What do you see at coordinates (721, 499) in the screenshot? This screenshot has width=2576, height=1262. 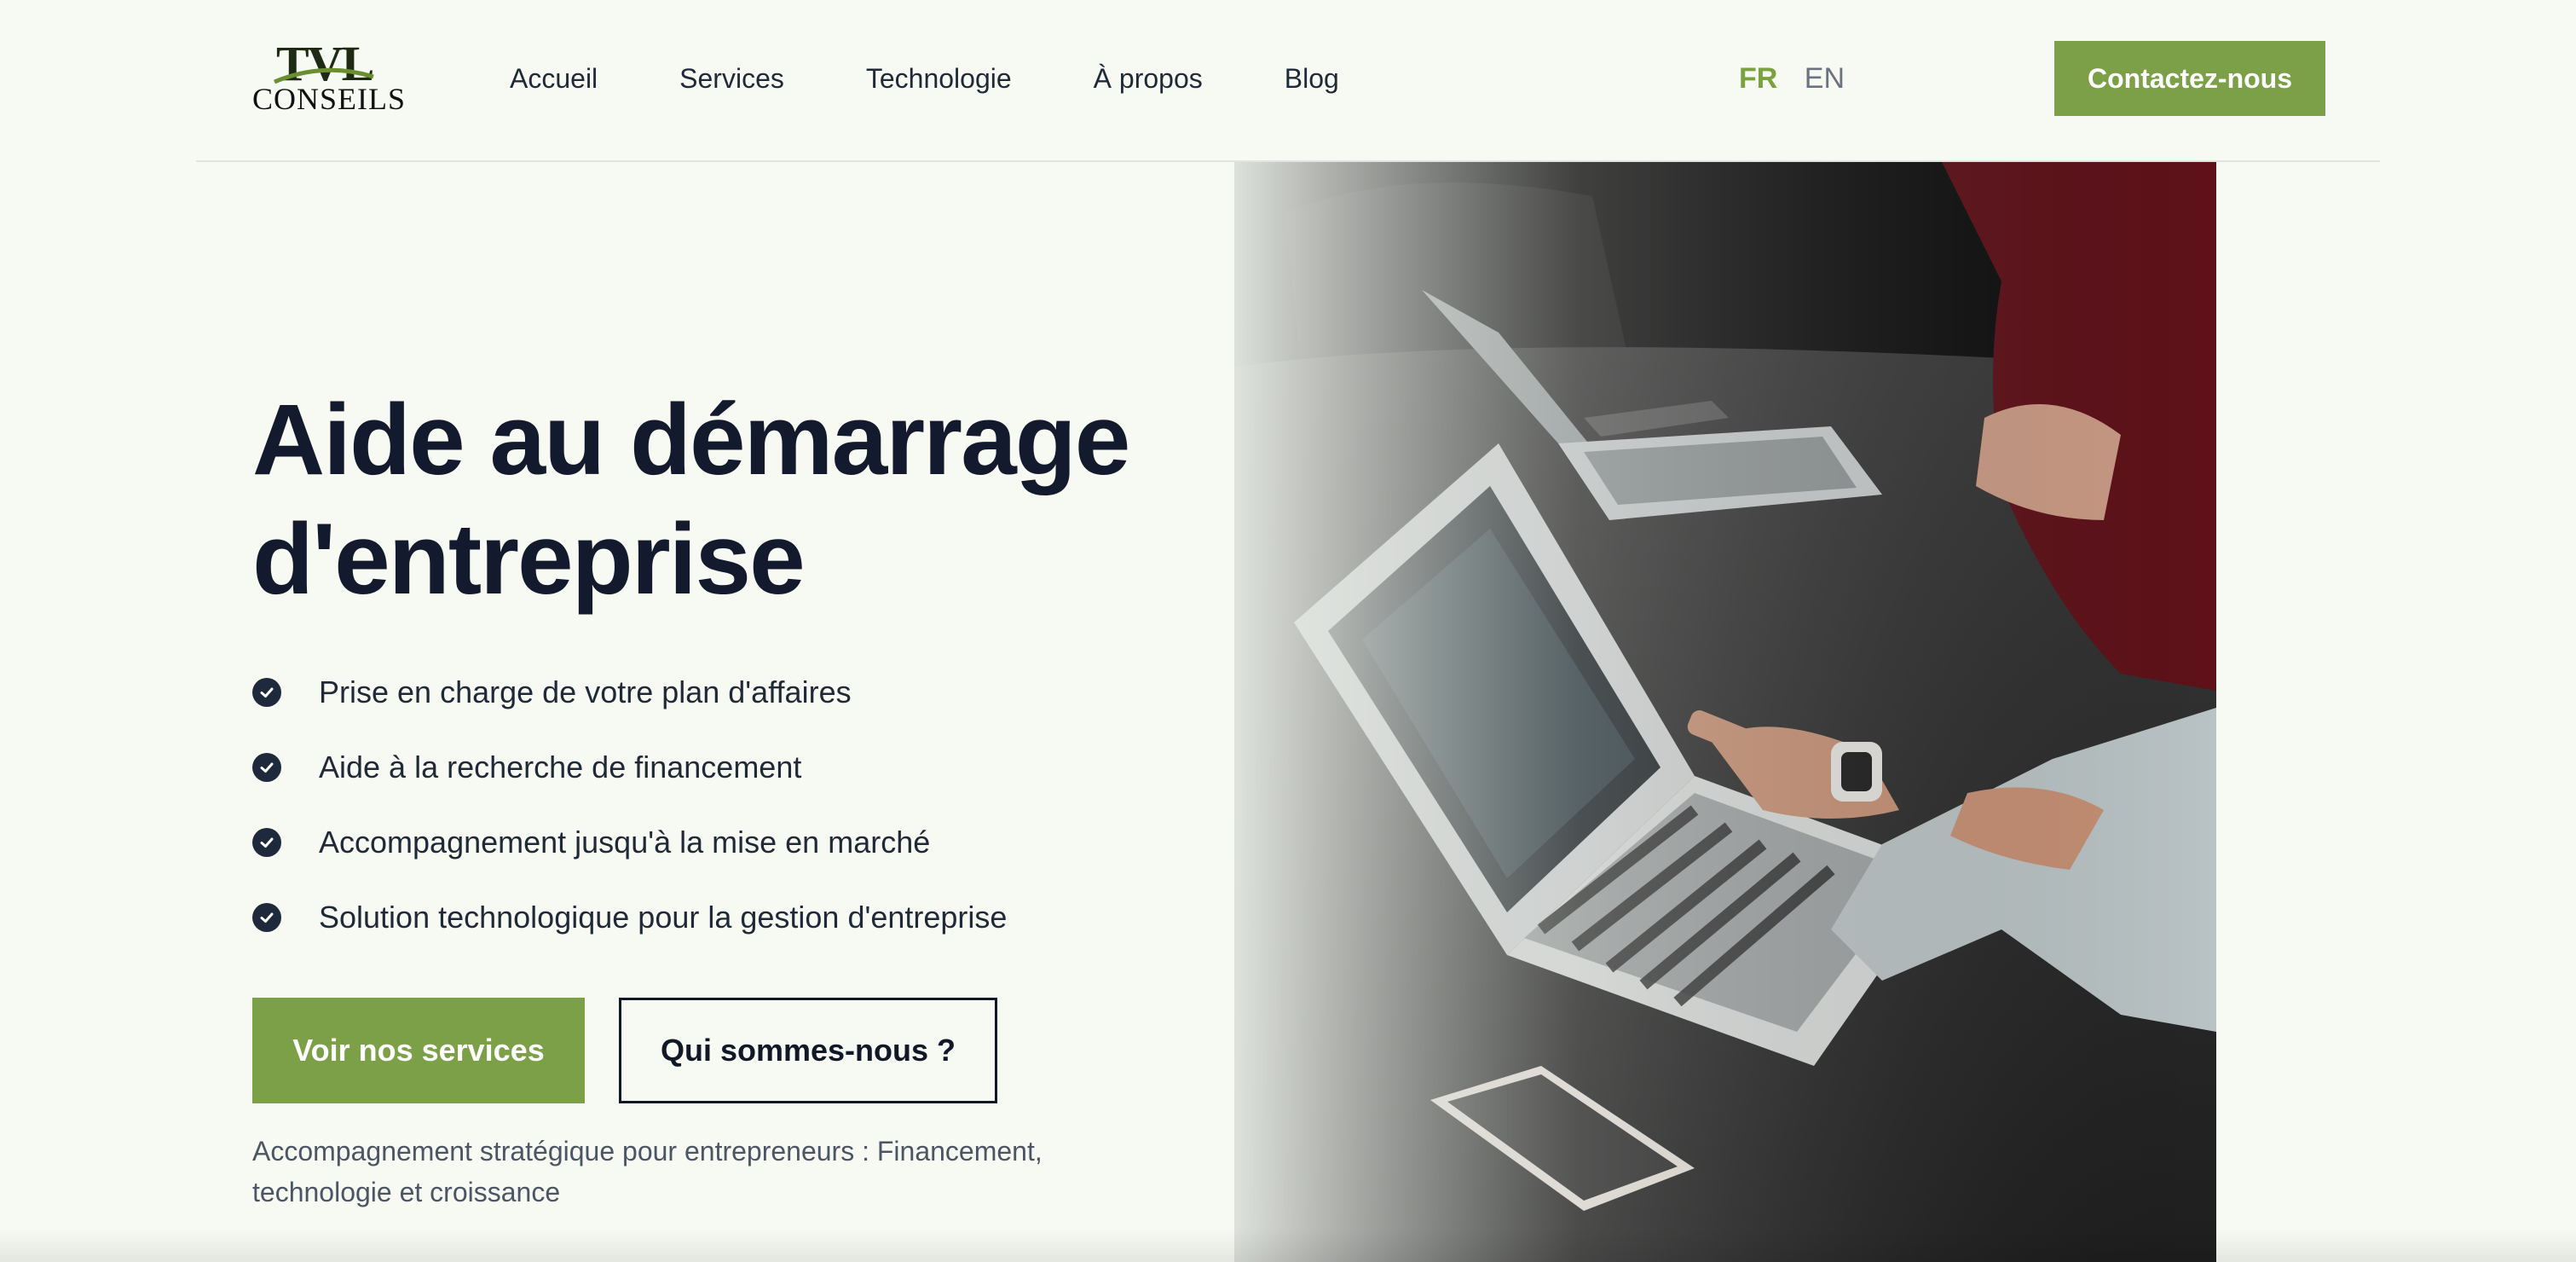 I see `hero-title: Aide au démarrage d'entreprise` at bounding box center [721, 499].